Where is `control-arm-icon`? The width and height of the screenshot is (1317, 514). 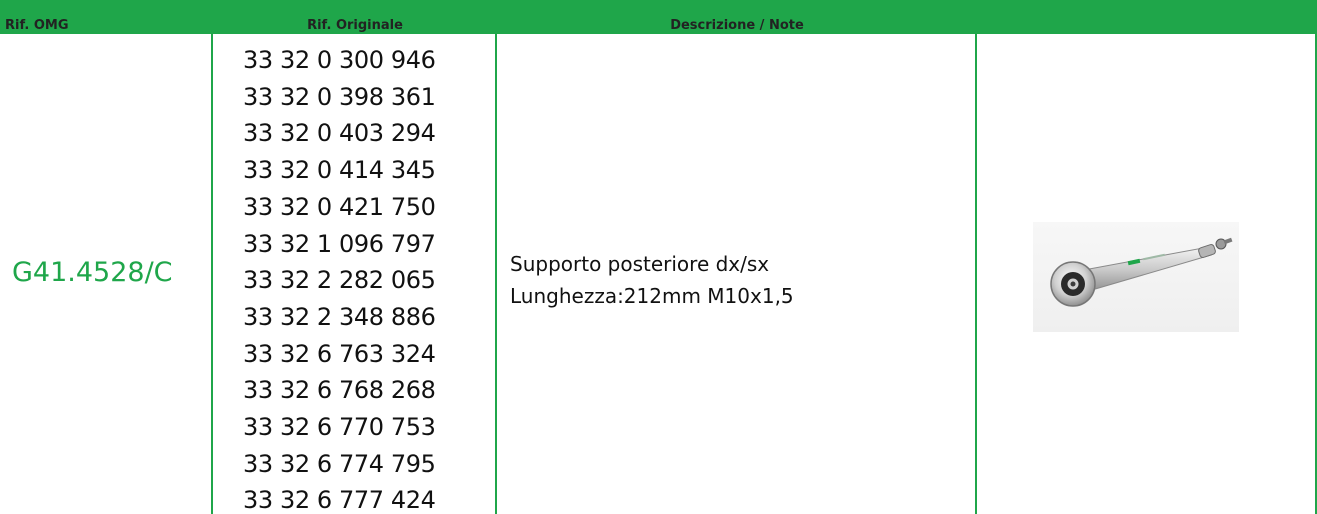 control-arm-icon is located at coordinates (1141, 272).